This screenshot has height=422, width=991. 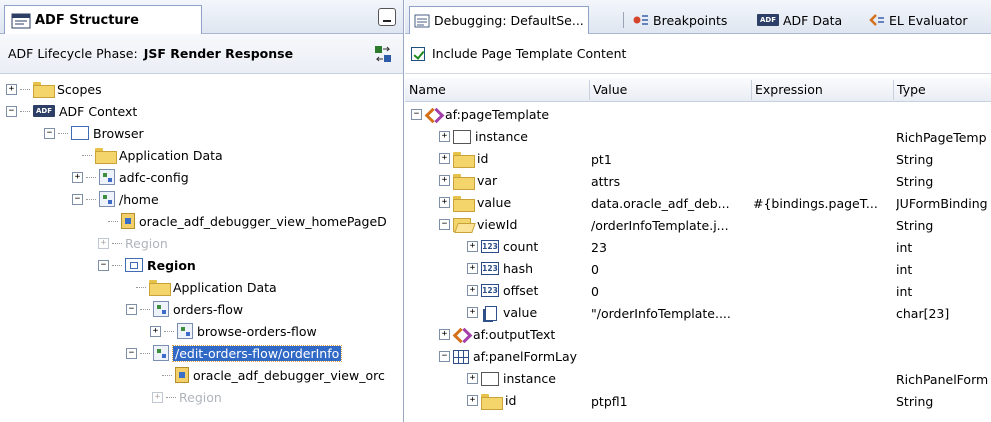 I want to click on table-row: + instance RichPageTemp, so click(x=698, y=137).